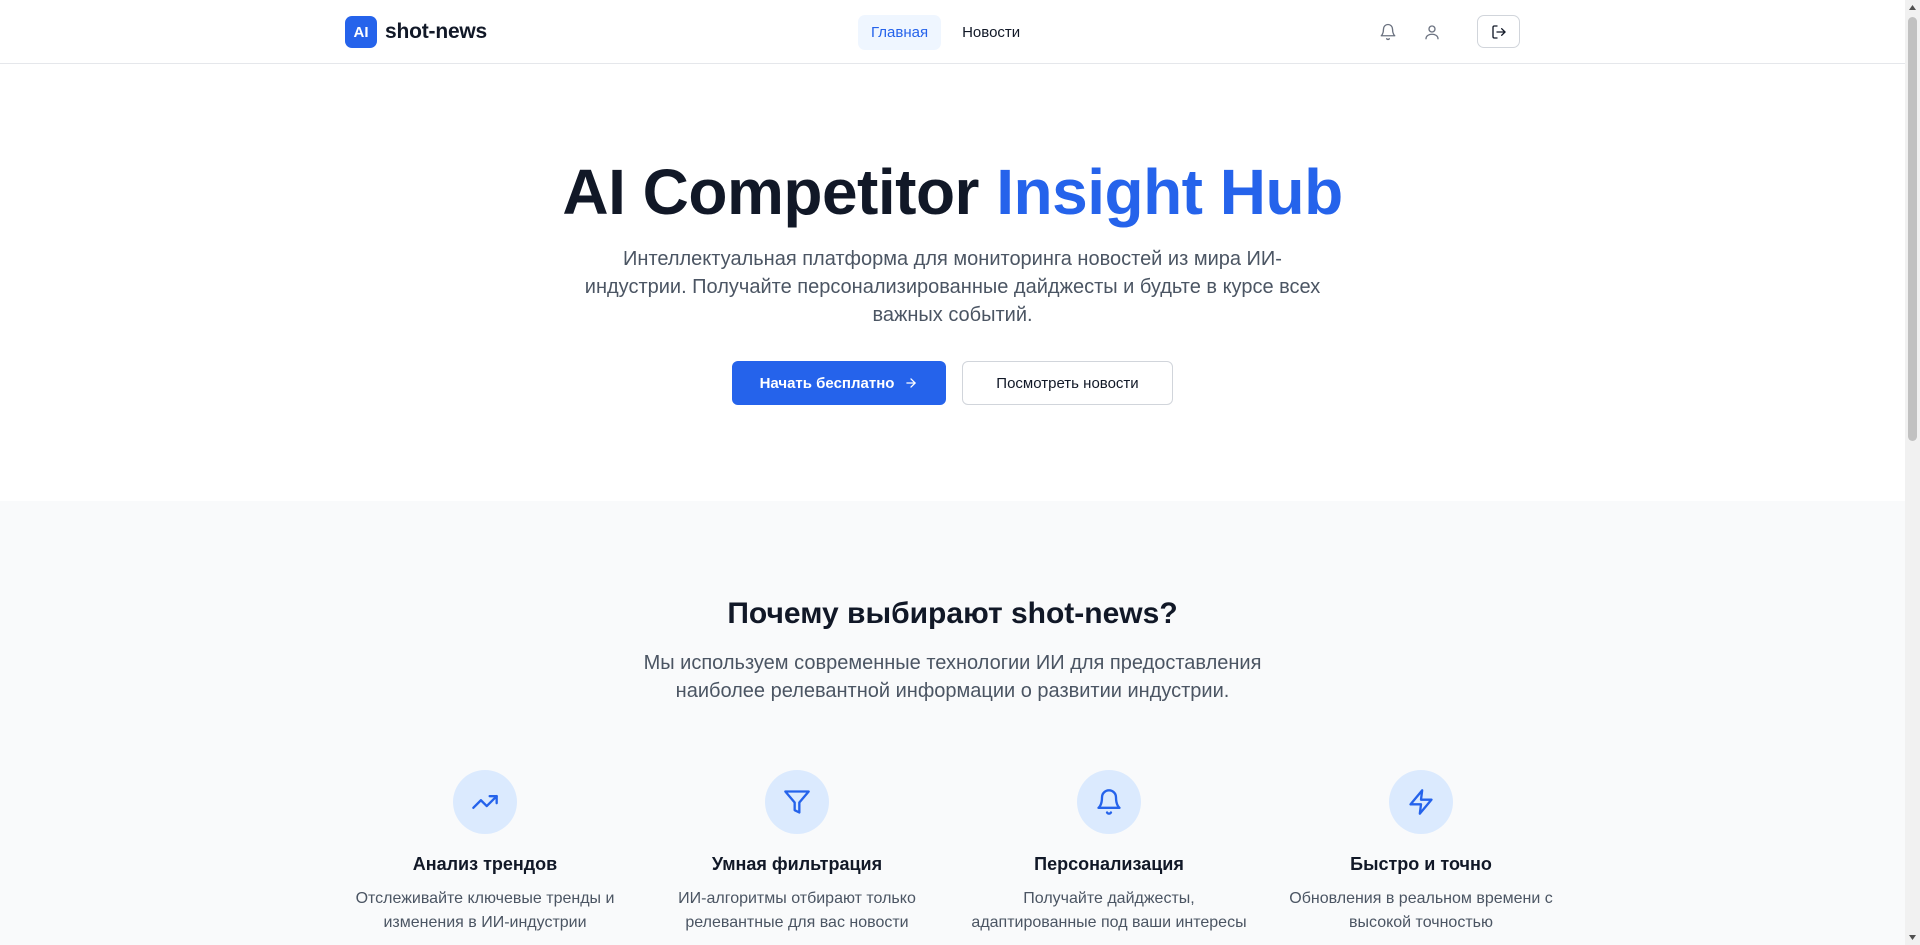  What do you see at coordinates (991, 32) in the screenshot?
I see `nav-item-news: Новости` at bounding box center [991, 32].